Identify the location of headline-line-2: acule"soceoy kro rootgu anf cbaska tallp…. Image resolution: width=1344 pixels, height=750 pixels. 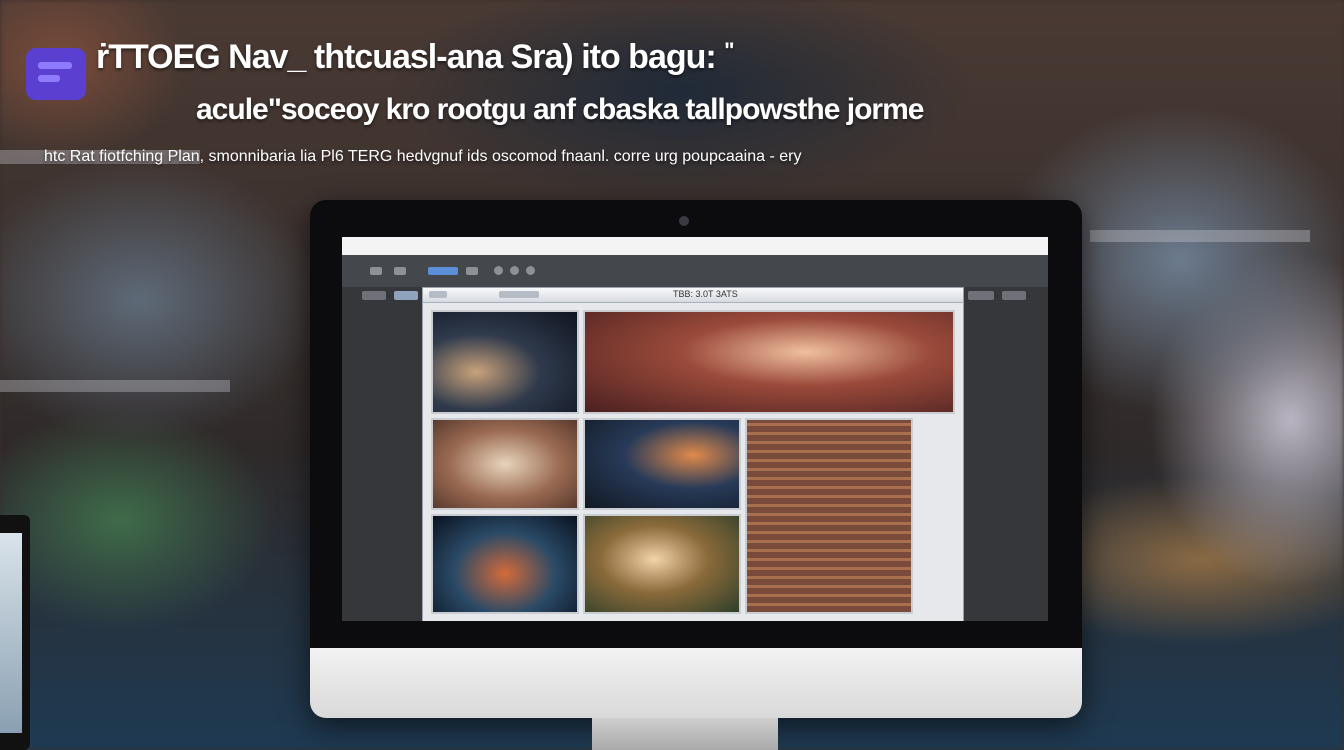
(560, 109).